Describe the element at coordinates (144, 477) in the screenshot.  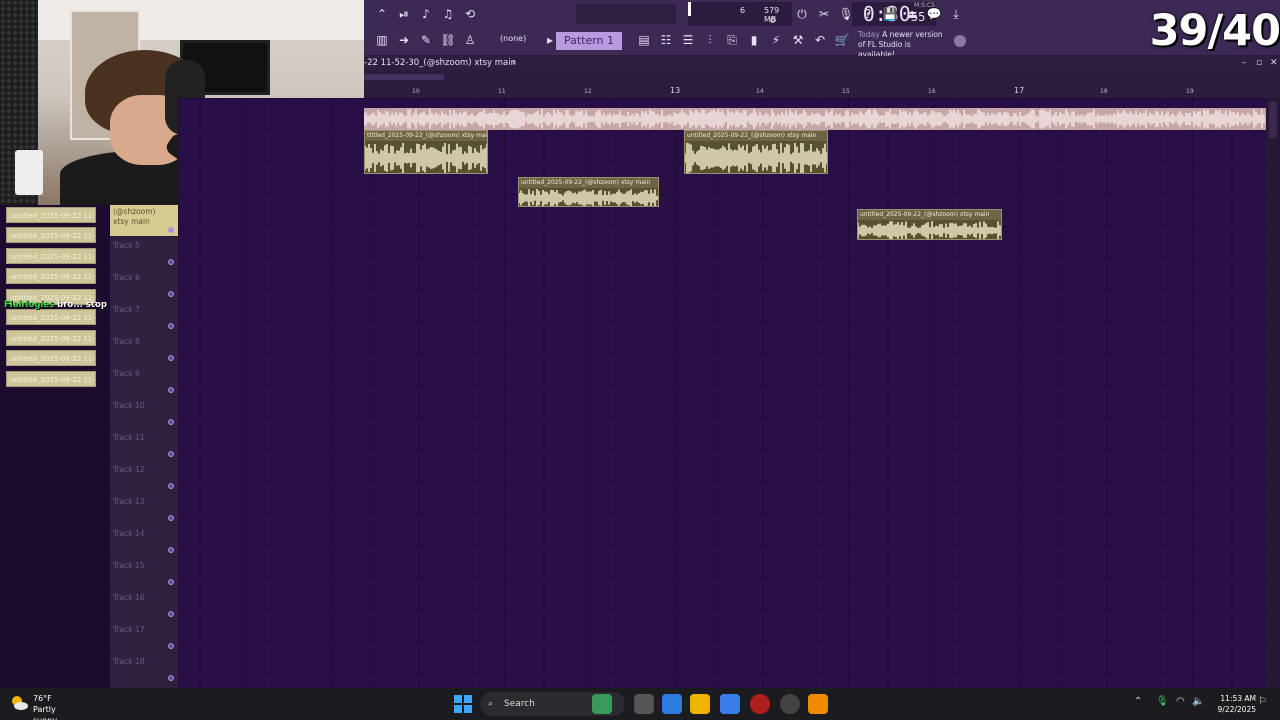
I see `track-header: Track 12` at that location.